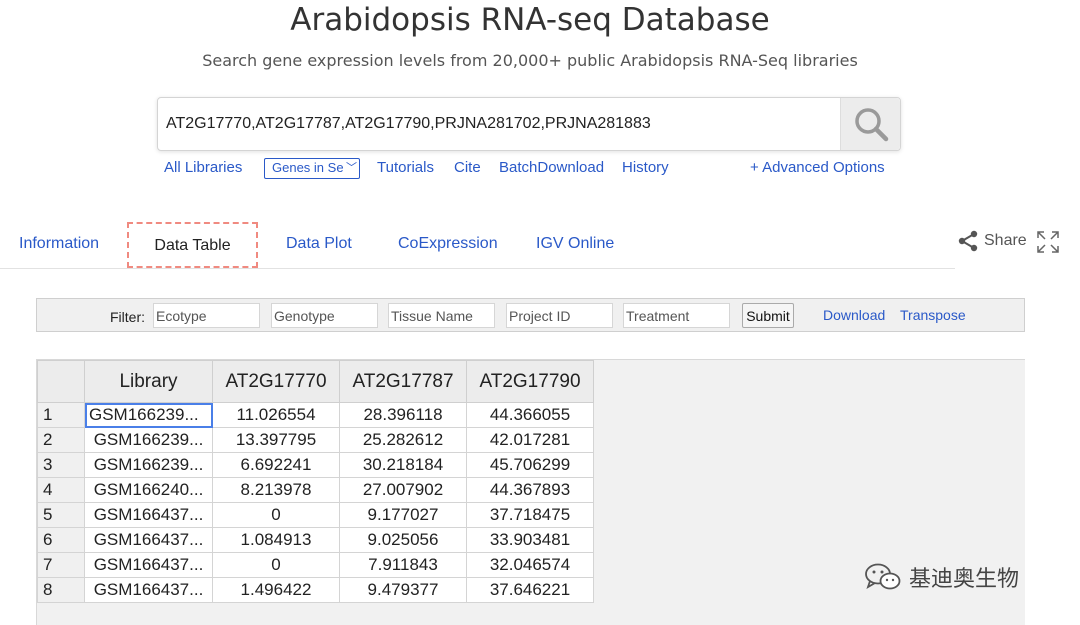 The image size is (1080, 625). Describe the element at coordinates (530, 381) in the screenshot. I see `column-header: AT2G17790` at that location.